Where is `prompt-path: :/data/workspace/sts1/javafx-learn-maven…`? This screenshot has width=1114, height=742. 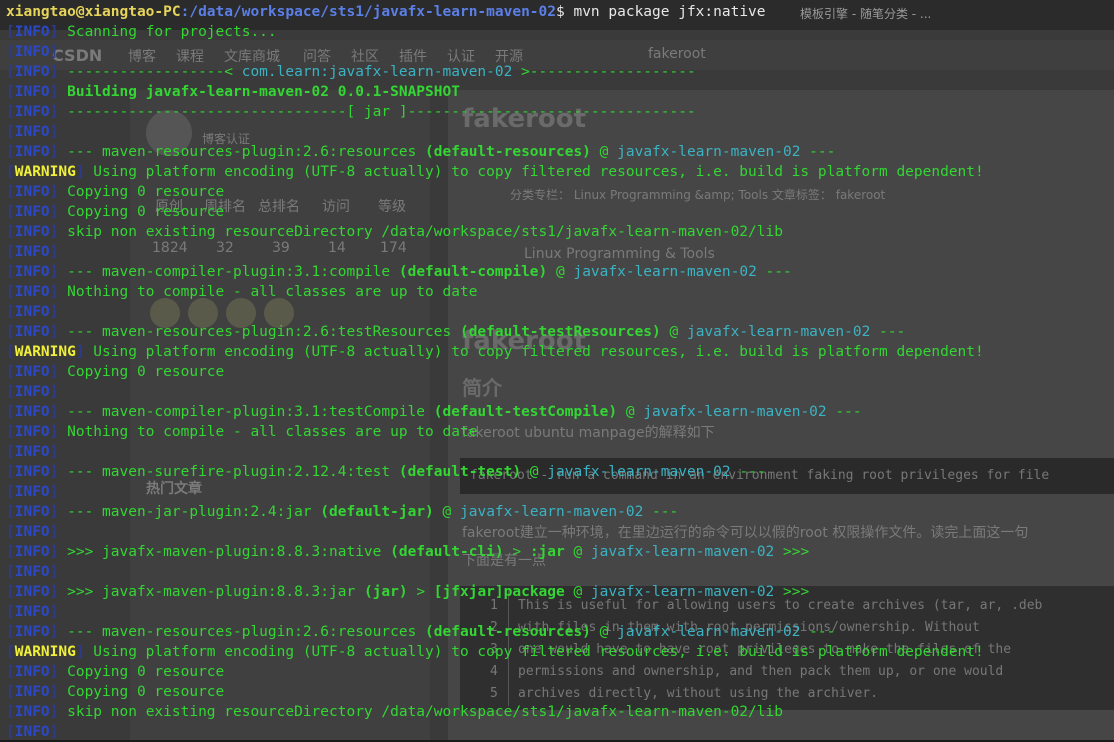 prompt-path: :/data/workspace/sts1/javafx-learn-maven… is located at coordinates (368, 12).